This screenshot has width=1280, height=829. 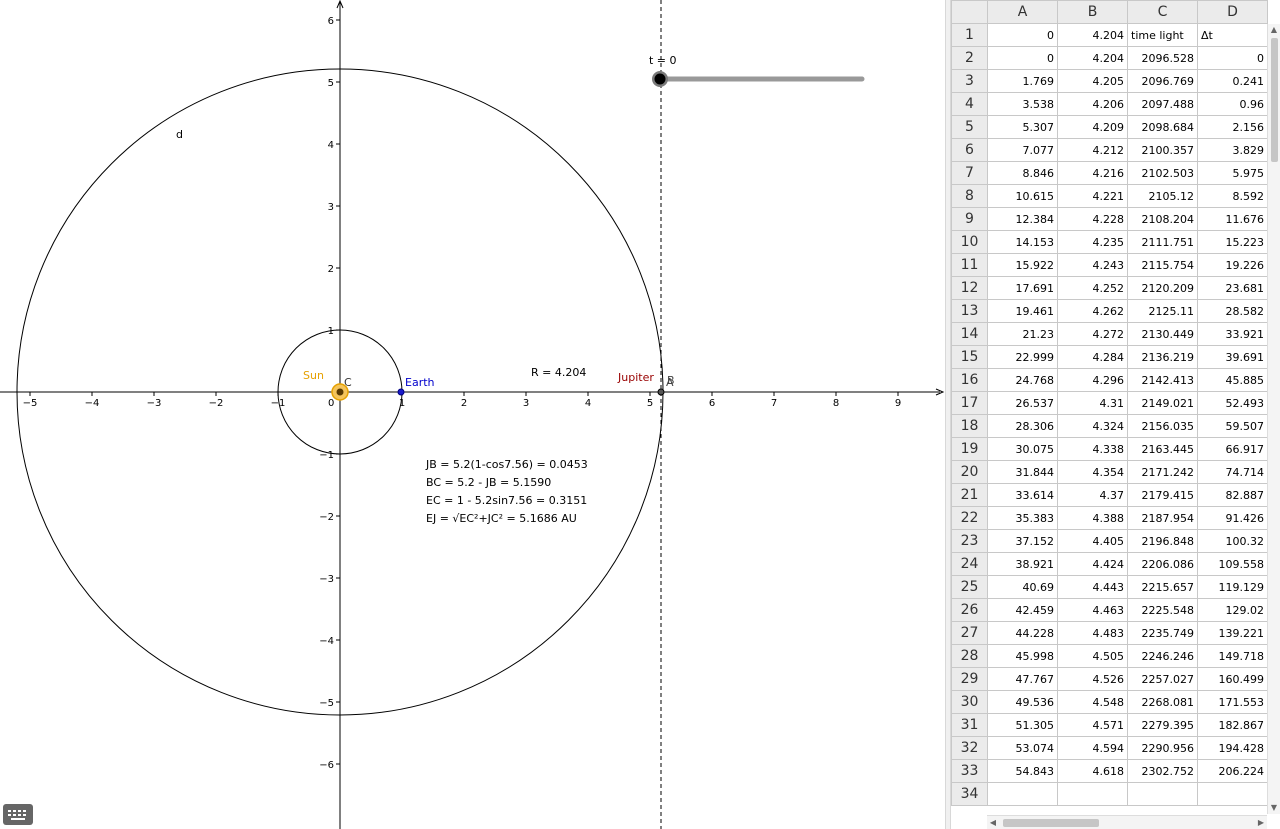 I want to click on row-header: 2, so click(x=969, y=58).